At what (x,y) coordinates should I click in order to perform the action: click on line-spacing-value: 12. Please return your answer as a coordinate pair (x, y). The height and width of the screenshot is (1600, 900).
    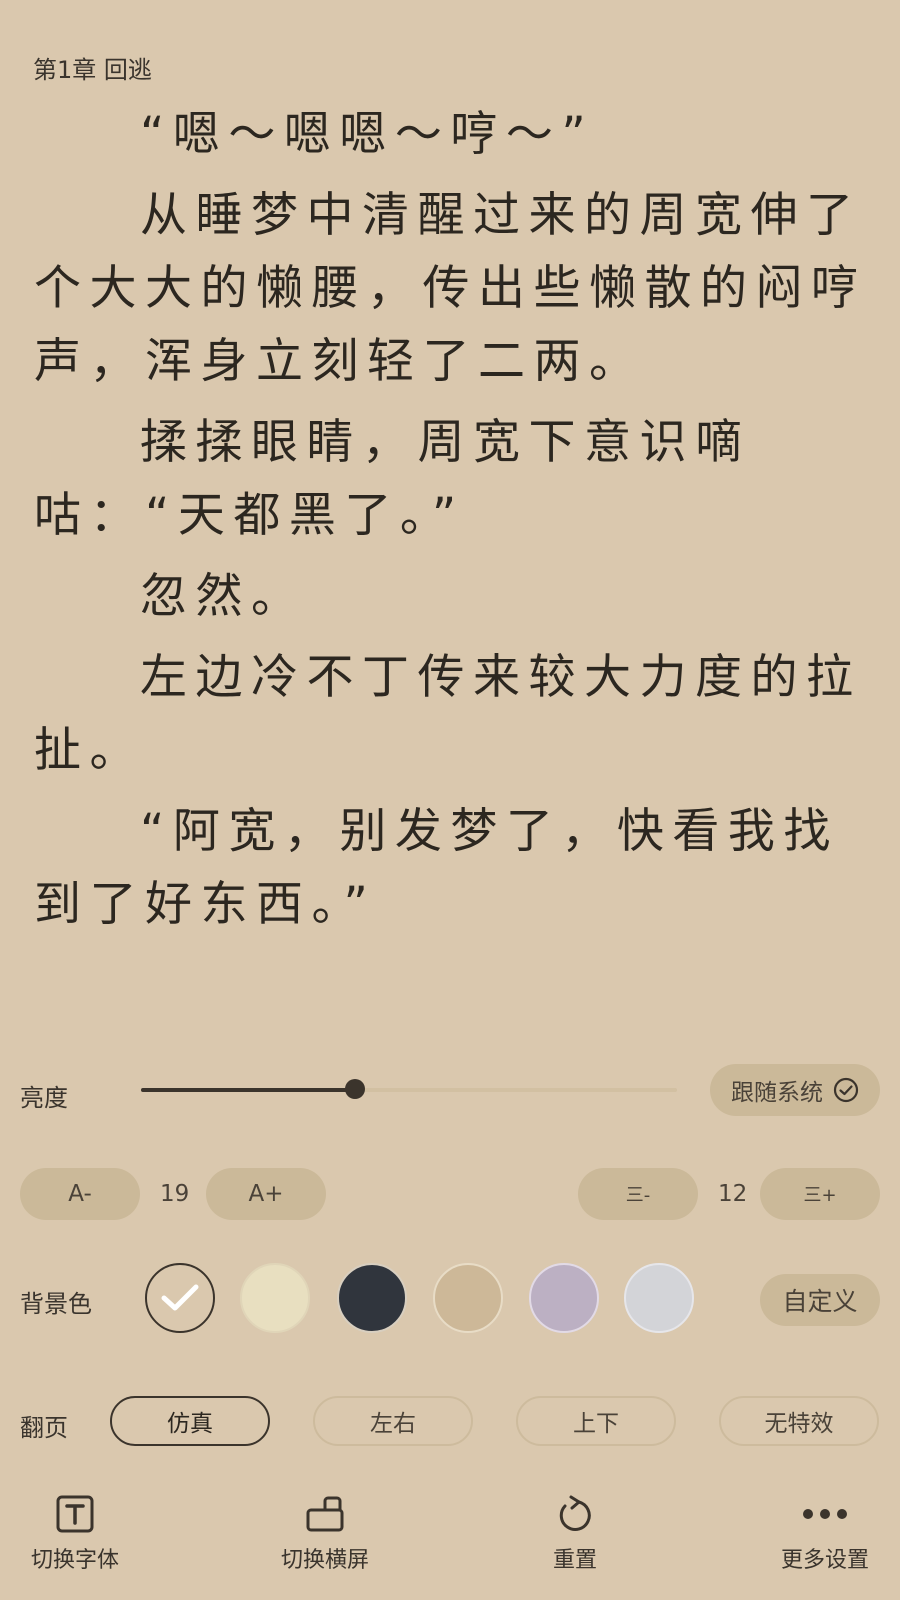
    Looking at the image, I should click on (733, 1194).